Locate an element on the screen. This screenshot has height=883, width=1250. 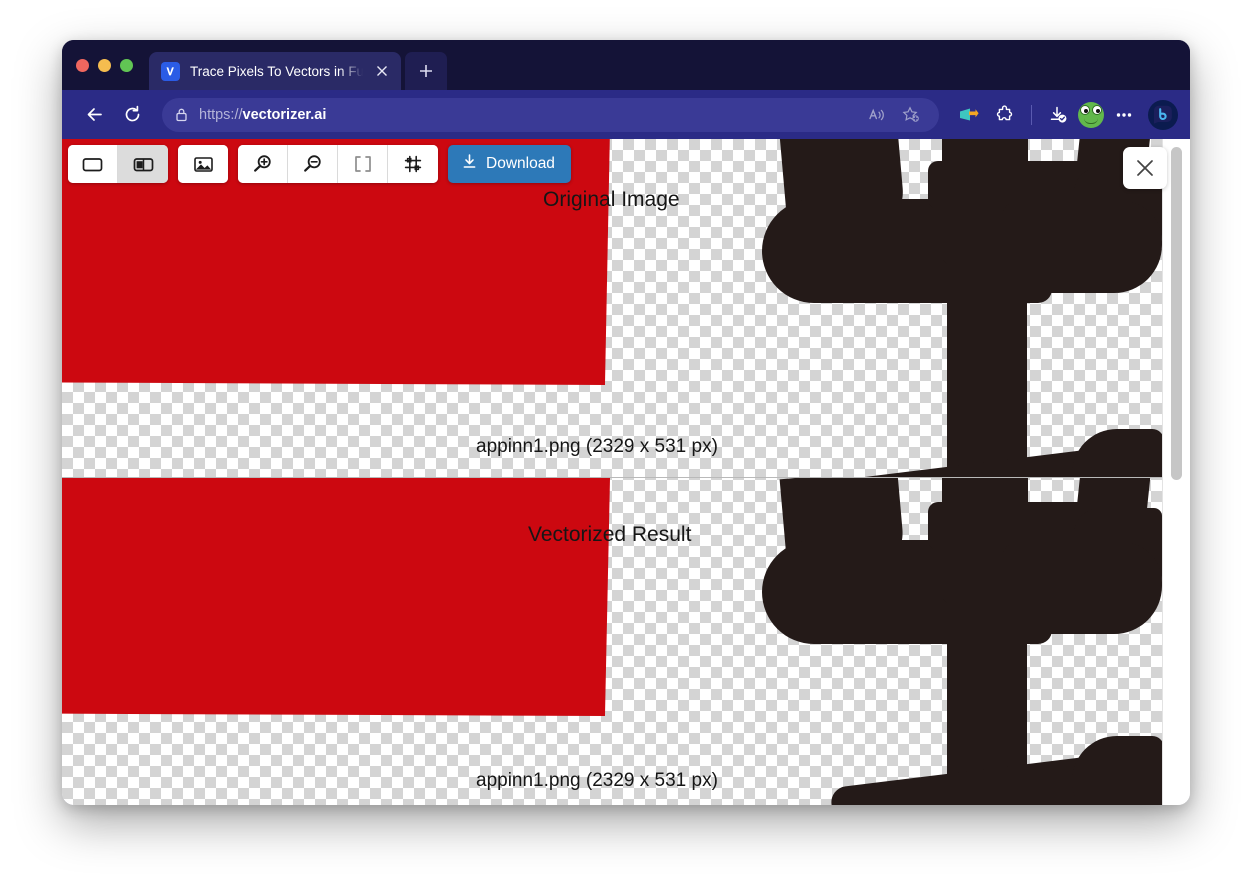
url-host: vectorizer.ai is located at coordinates (284, 114).